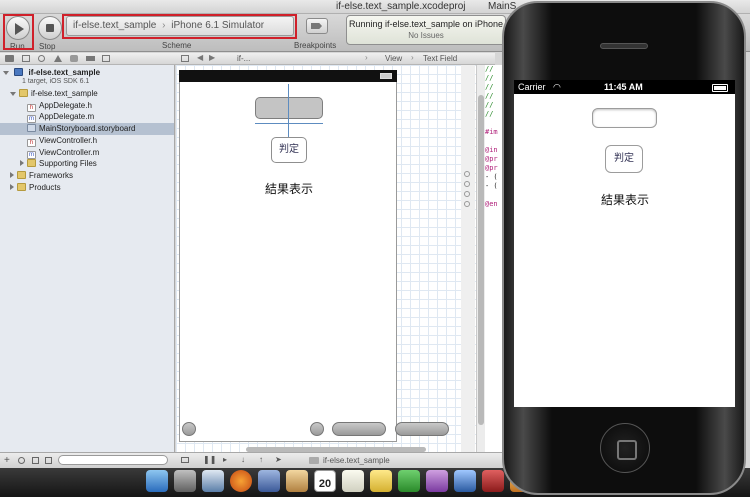 This screenshot has height=497, width=750. Describe the element at coordinates (69, 152) in the screenshot. I see `navigator-item-label: ViewController.m` at that location.